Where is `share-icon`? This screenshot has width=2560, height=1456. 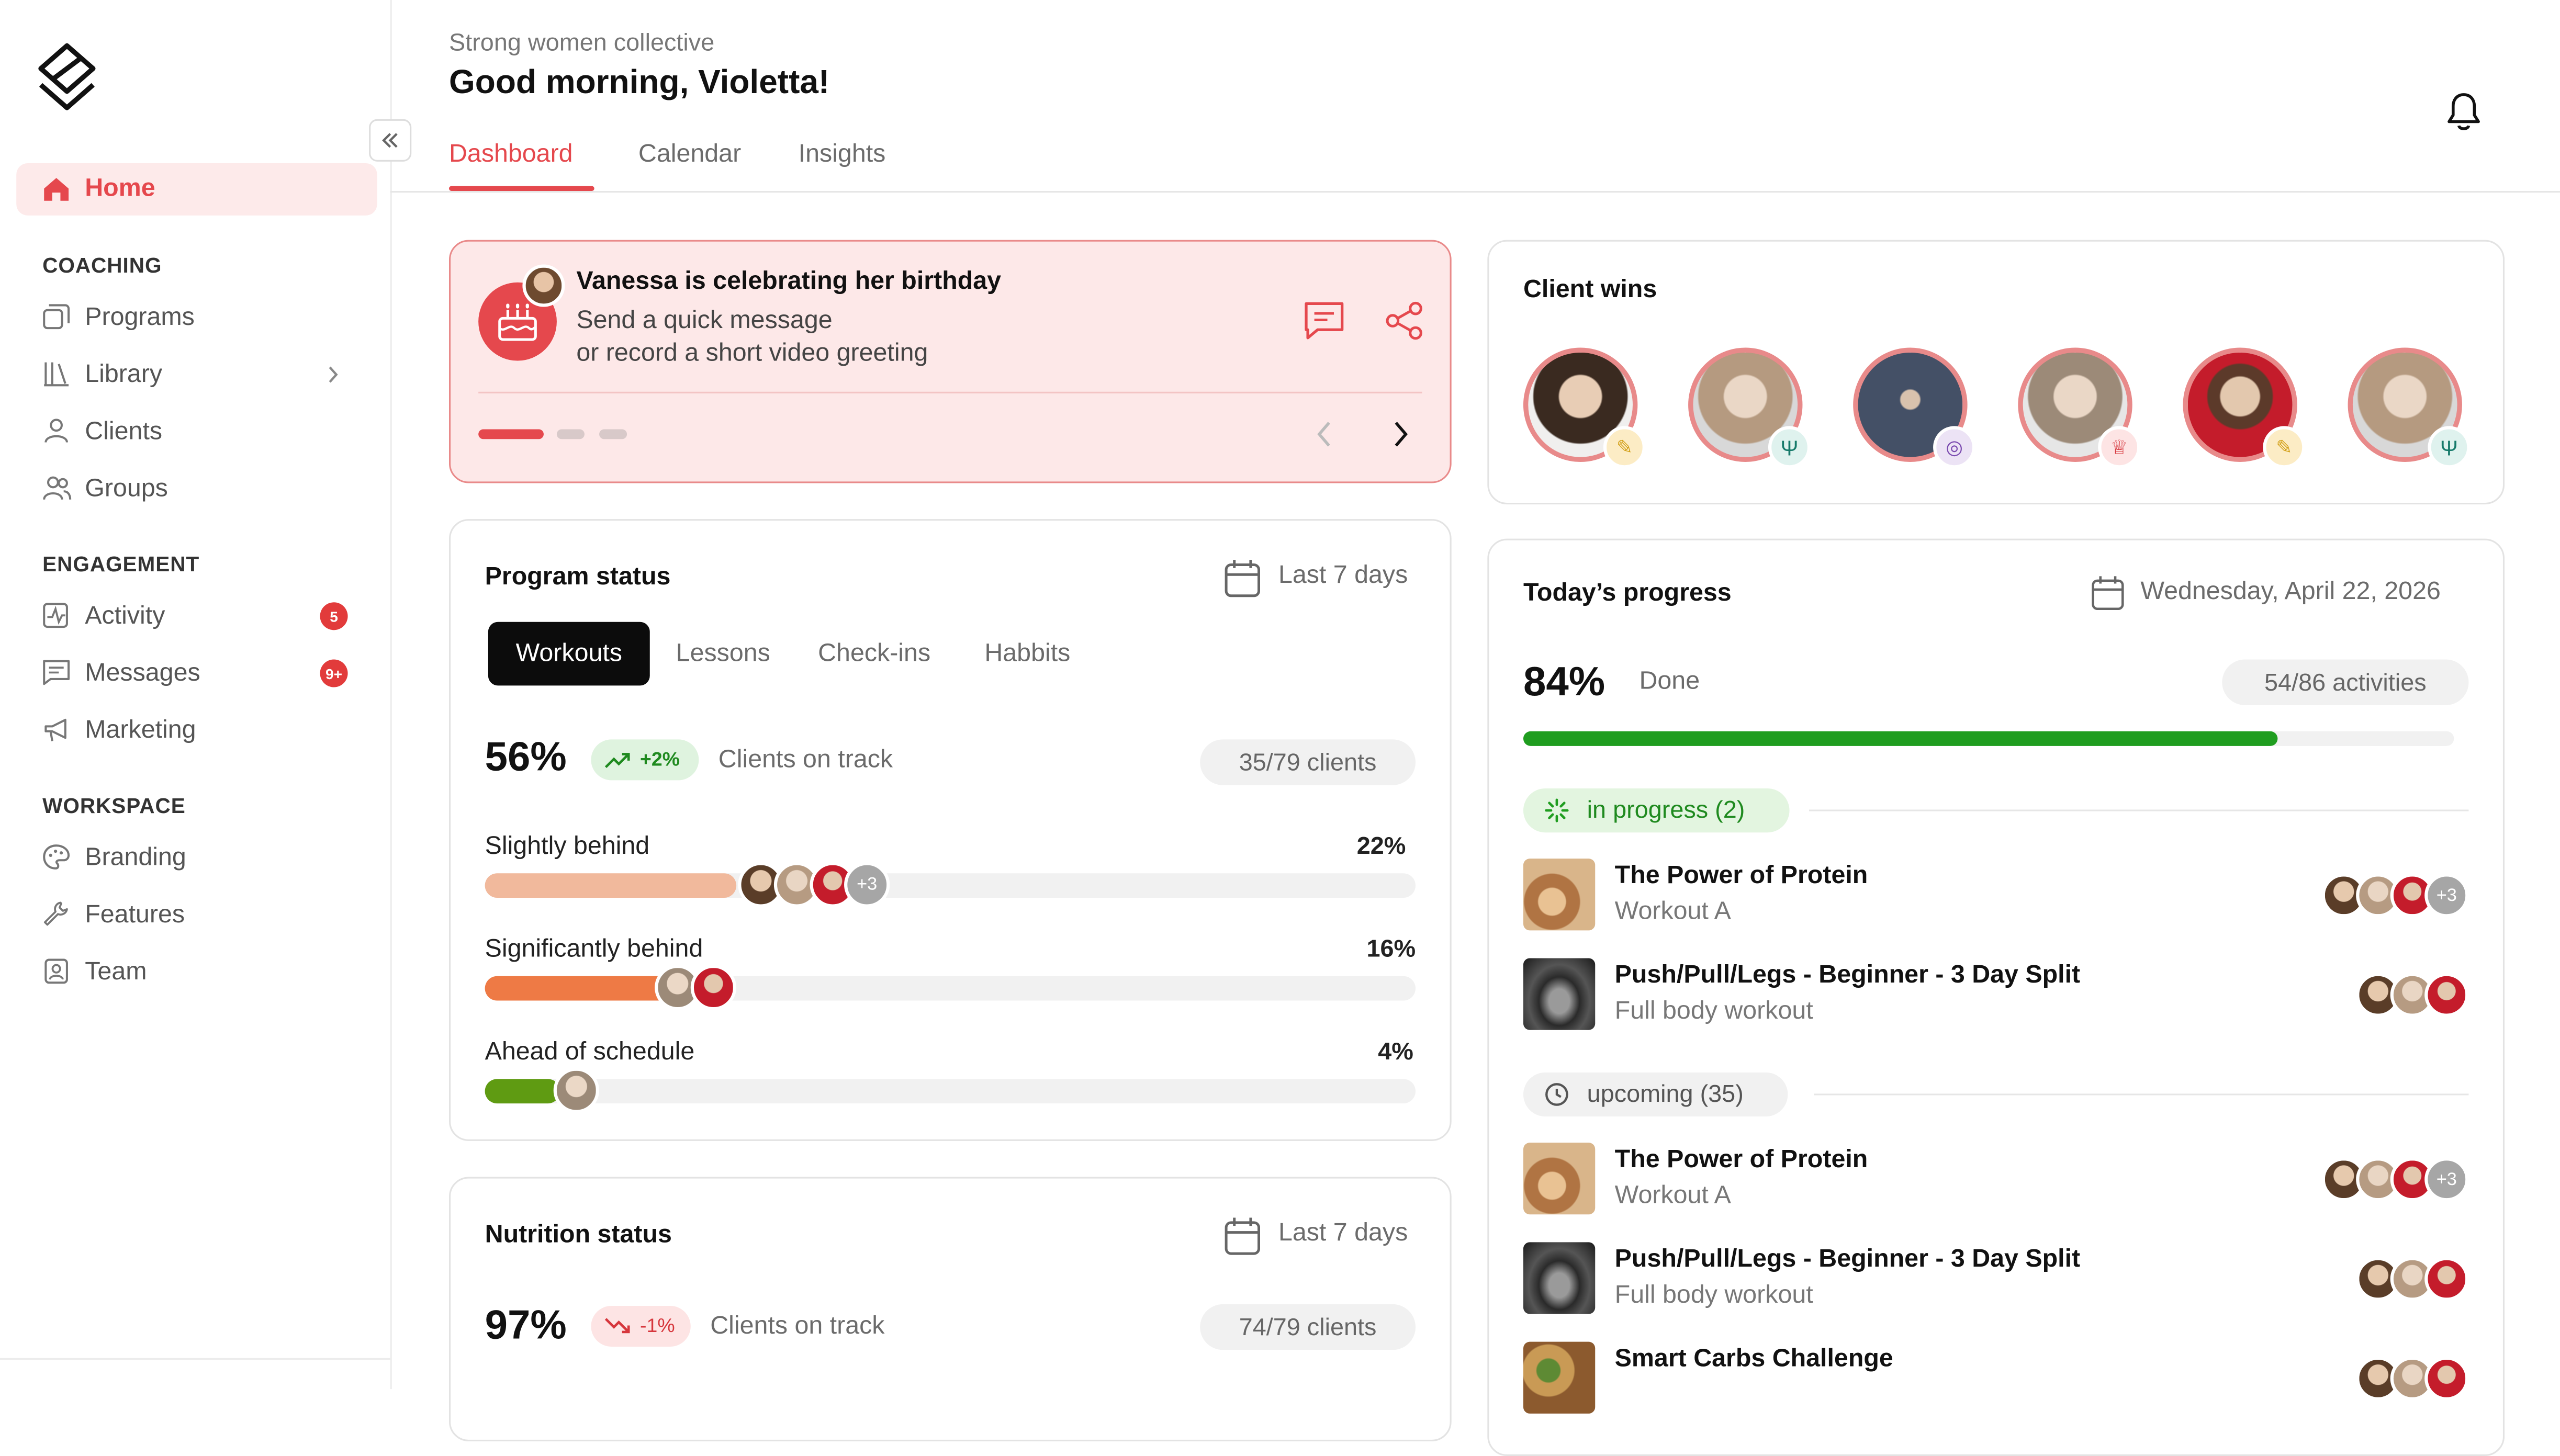 share-icon is located at coordinates (1404, 320).